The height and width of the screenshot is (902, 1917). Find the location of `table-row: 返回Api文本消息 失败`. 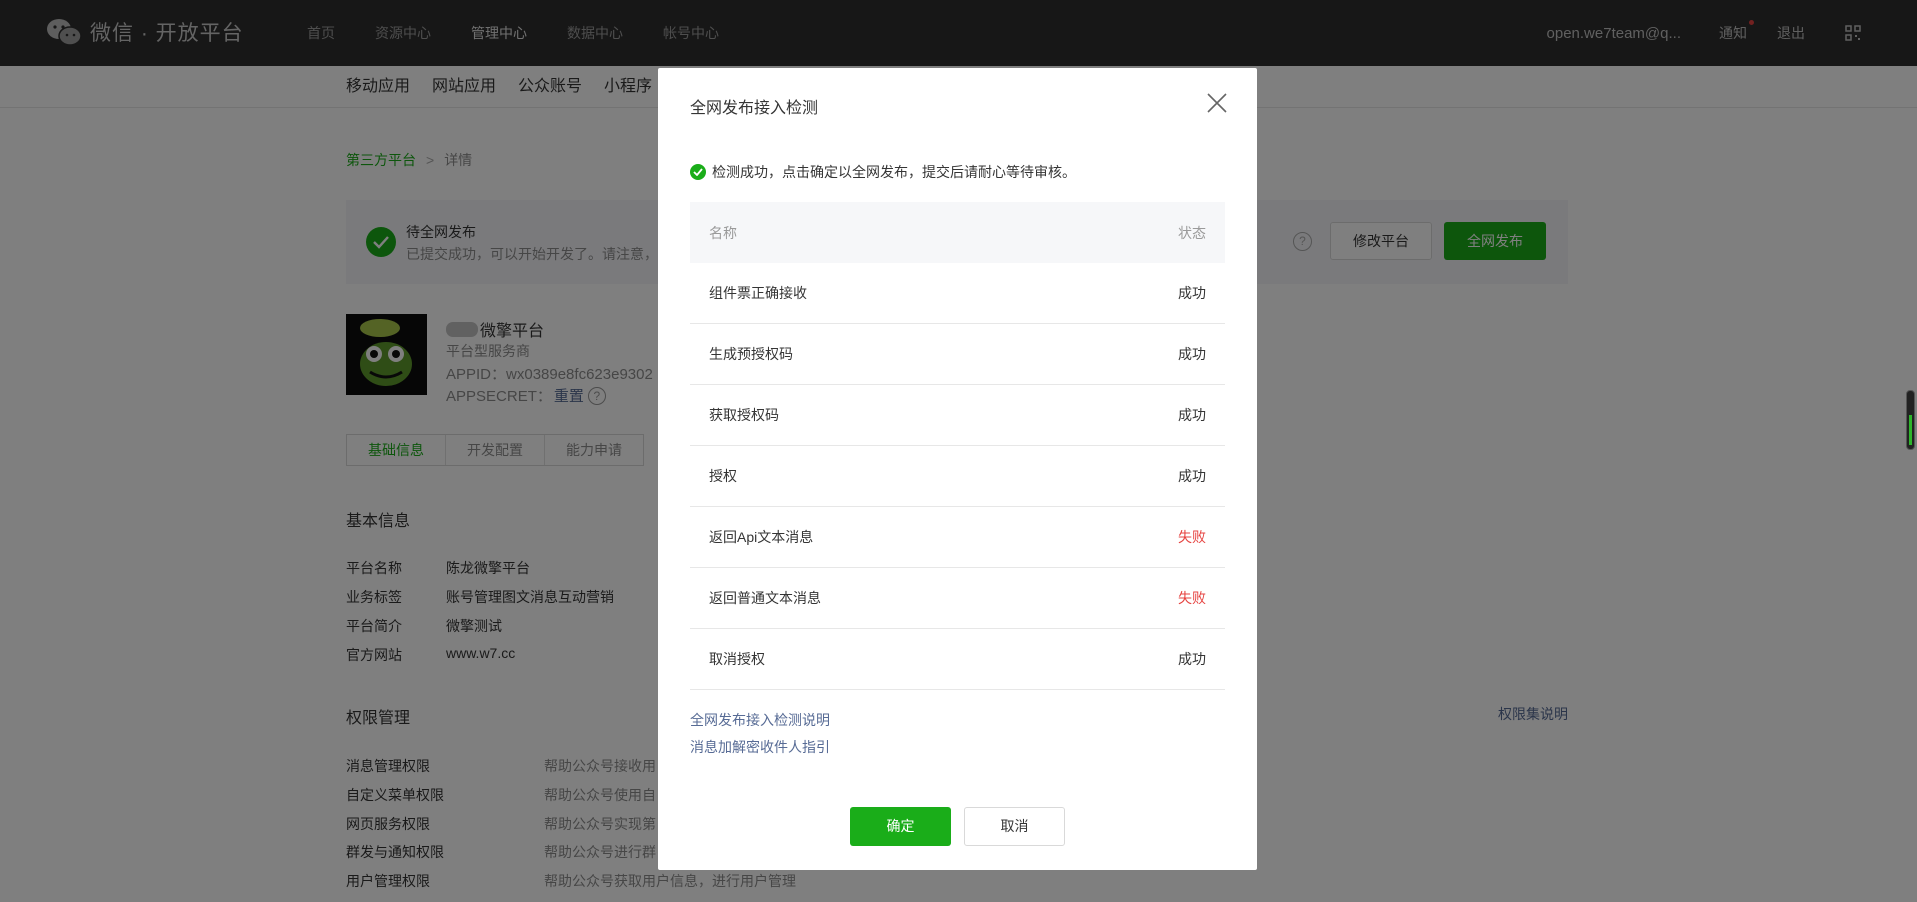

table-row: 返回Api文本消息 失败 is located at coordinates (957, 537).